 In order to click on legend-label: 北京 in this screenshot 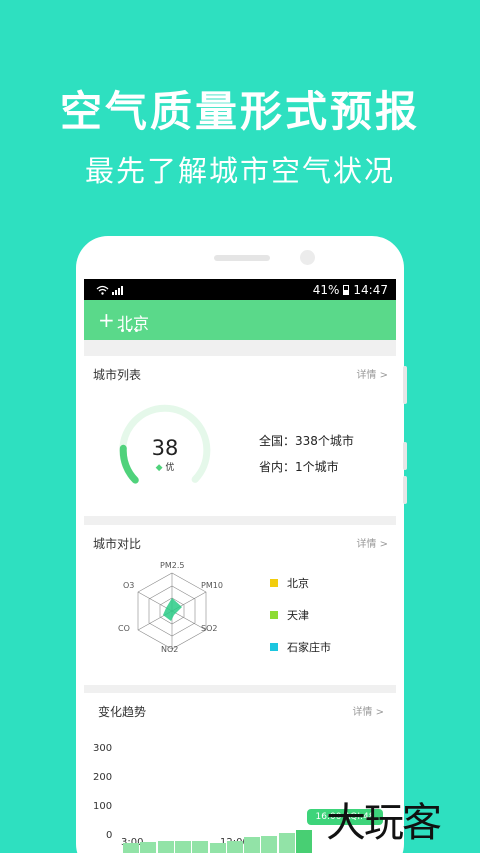, I will do `click(298, 583)`.